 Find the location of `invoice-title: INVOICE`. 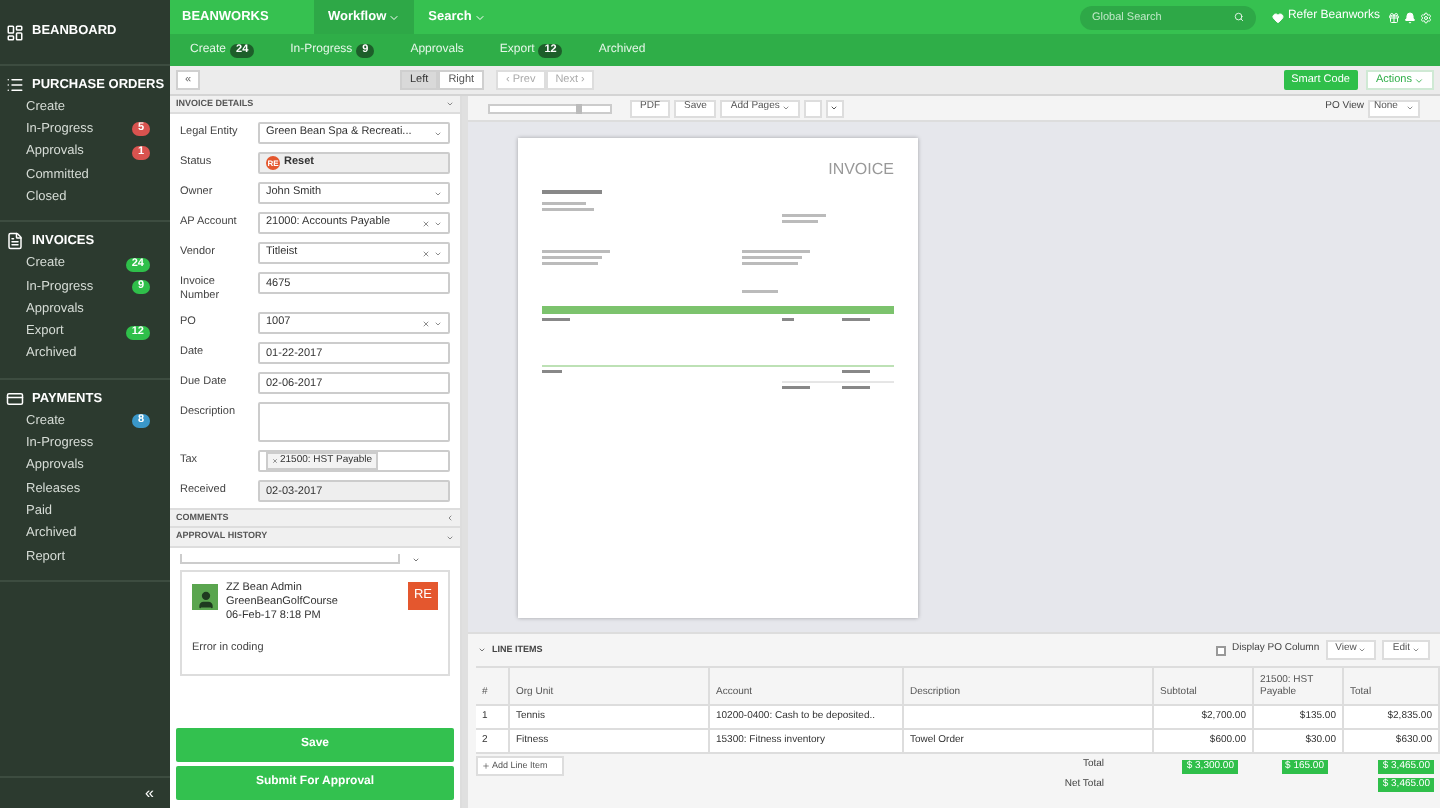

invoice-title: INVOICE is located at coordinates (861, 170).